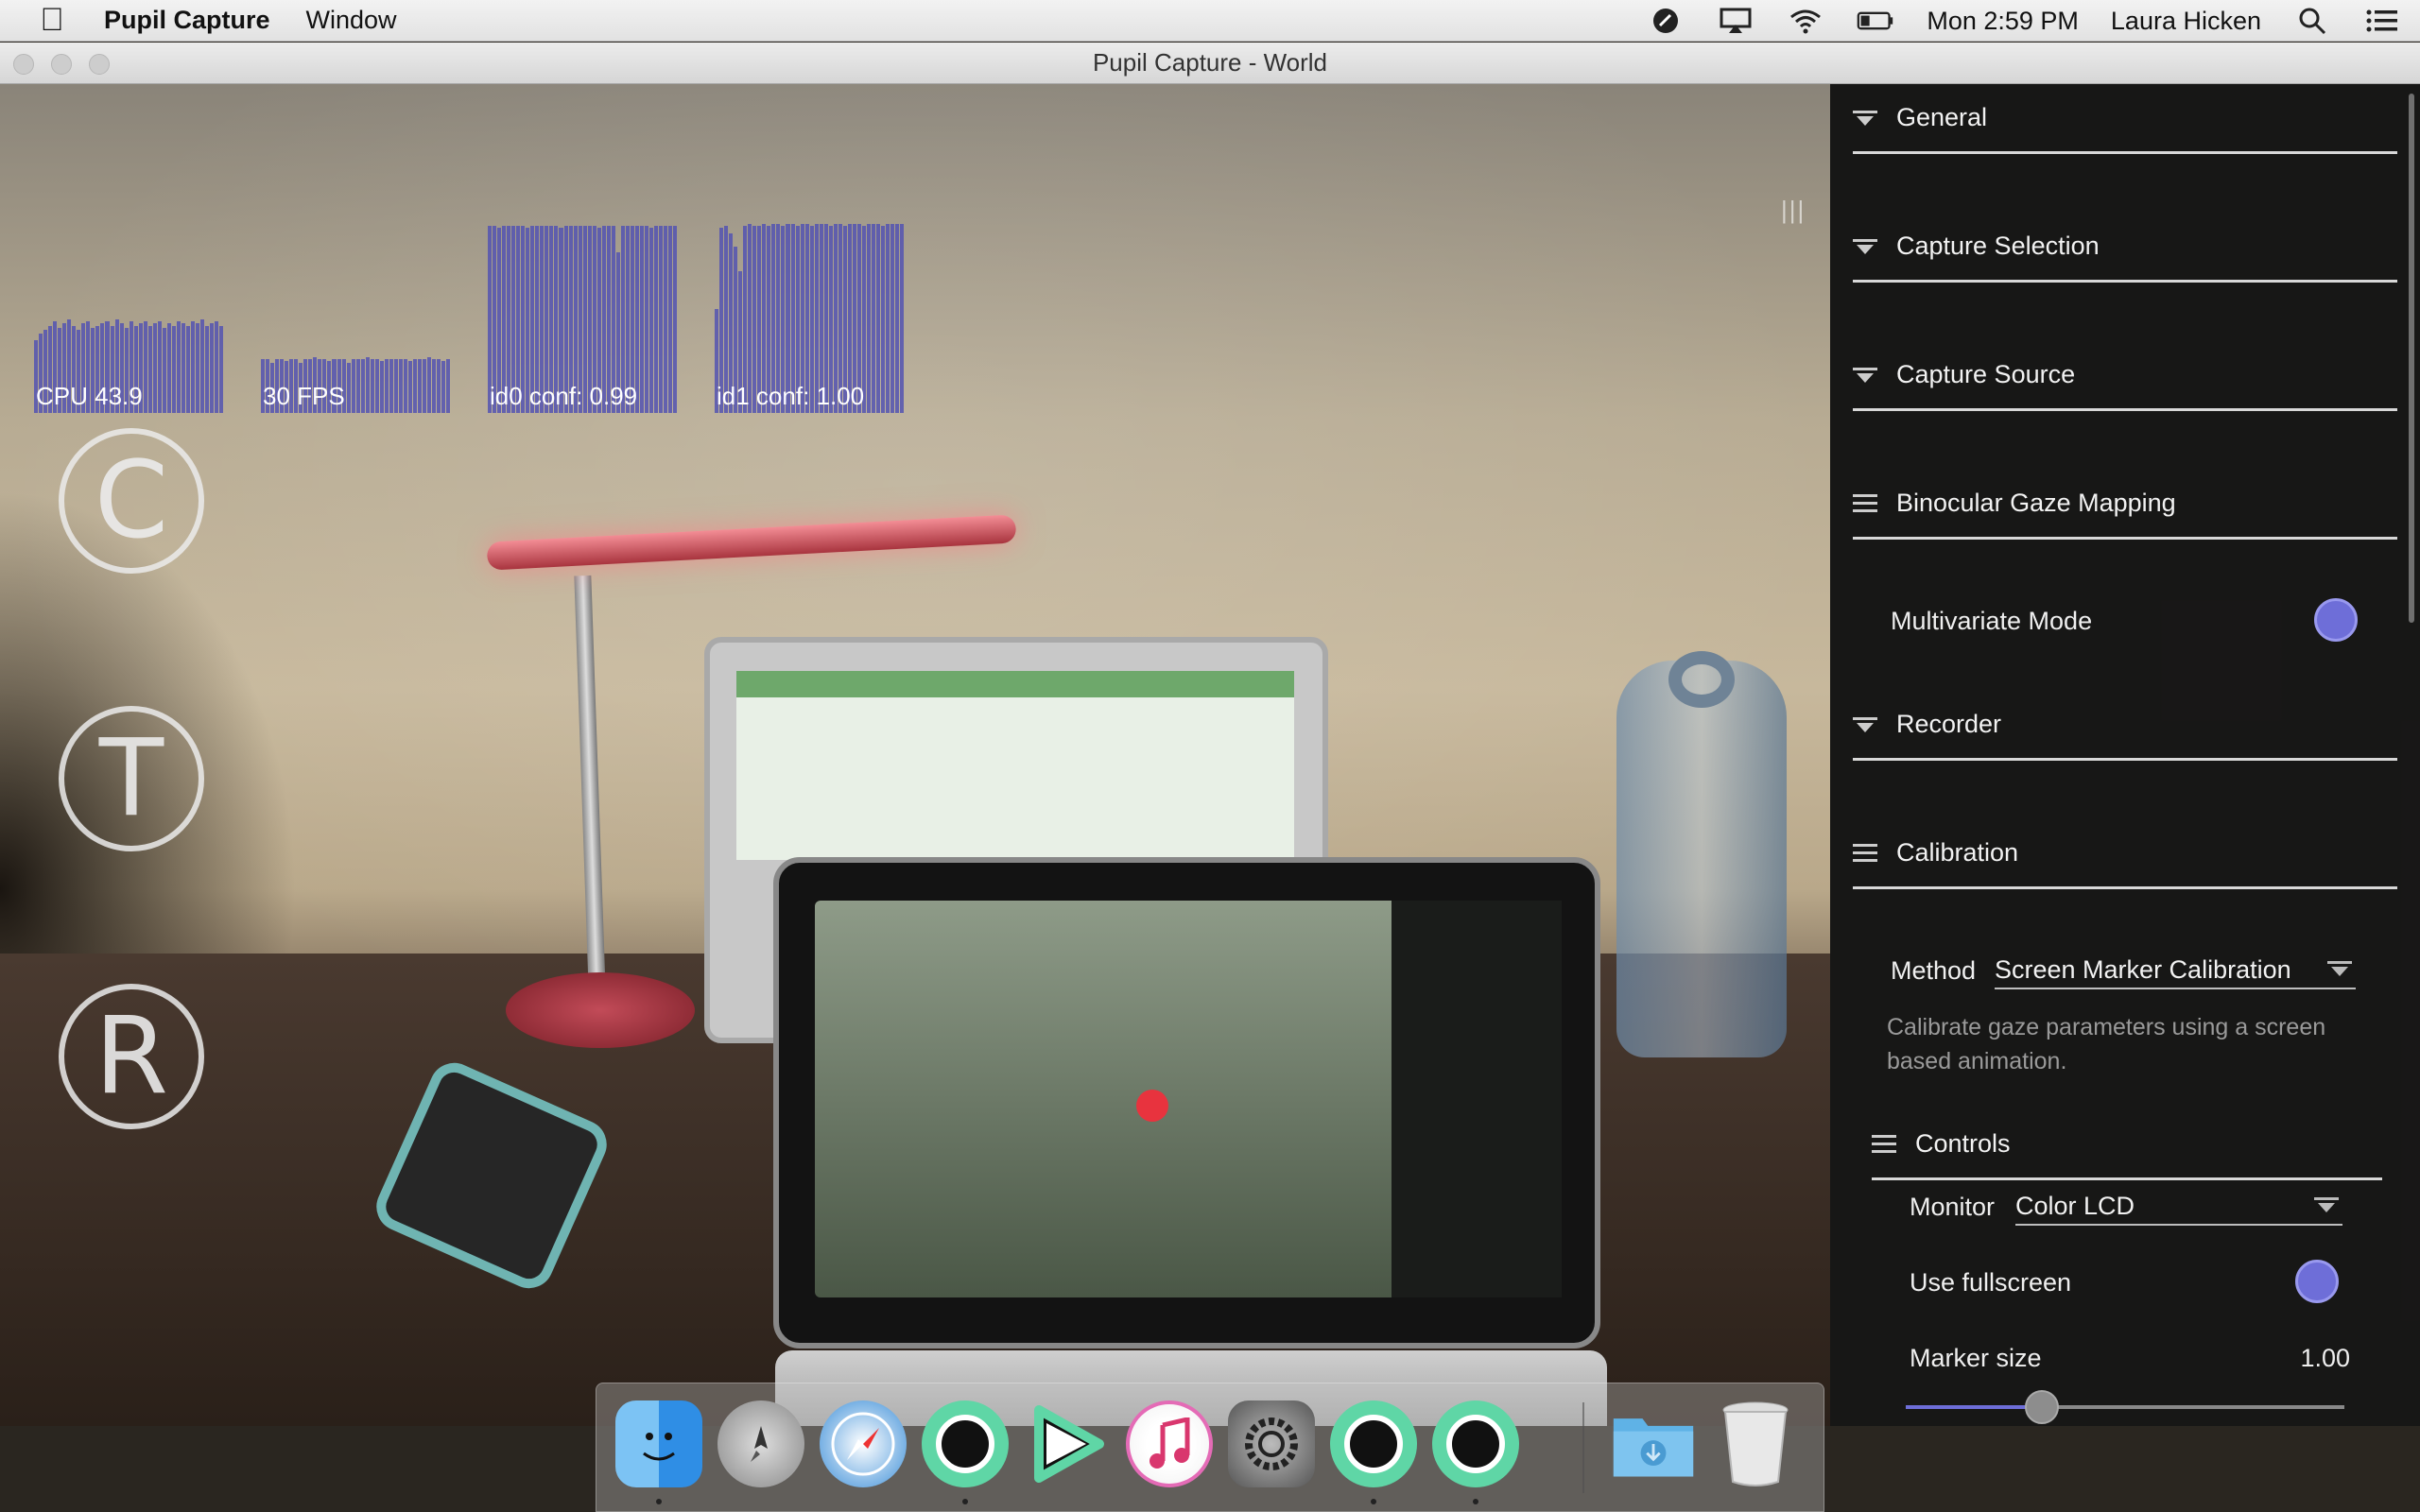 The height and width of the screenshot is (1512, 2420). I want to click on method-select-value: Screen Marker Calibration, so click(2143, 969).